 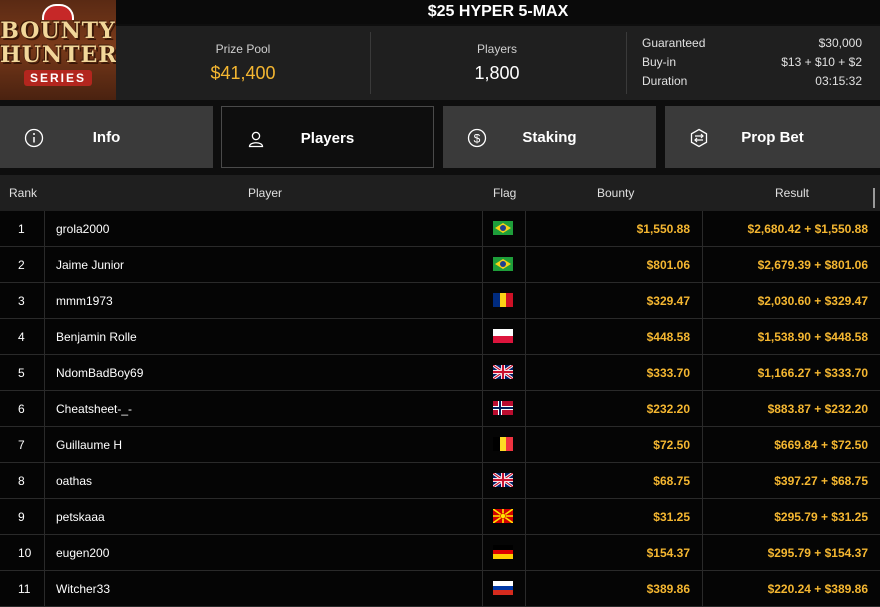 I want to click on rank-cell: 10, so click(x=25, y=553).